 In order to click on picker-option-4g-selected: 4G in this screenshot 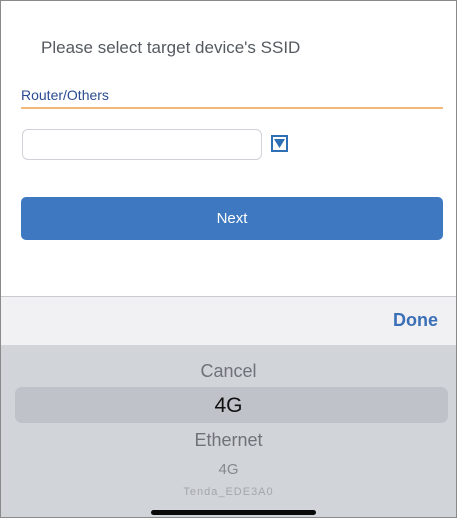, I will do `click(228, 406)`.